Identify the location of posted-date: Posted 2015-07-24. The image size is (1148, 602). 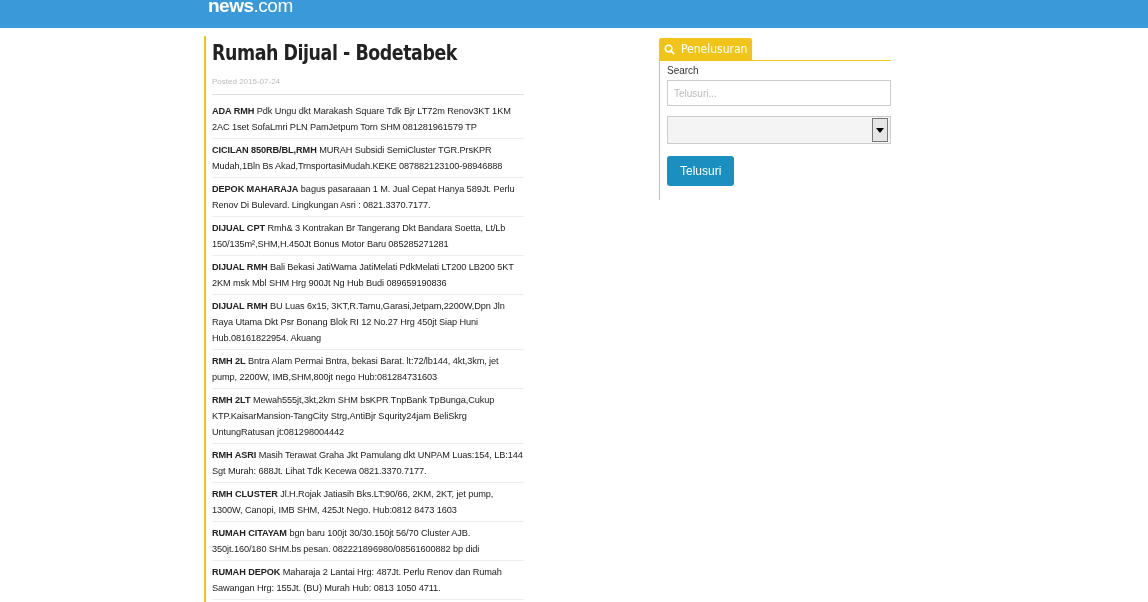
(247, 81).